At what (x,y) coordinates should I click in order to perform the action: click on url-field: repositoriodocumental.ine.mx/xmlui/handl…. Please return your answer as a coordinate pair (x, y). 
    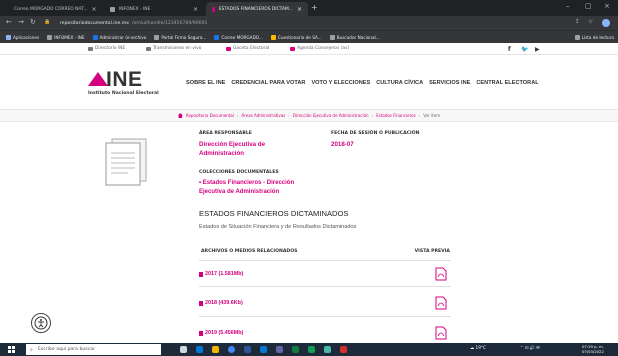
    Looking at the image, I should click on (133, 23).